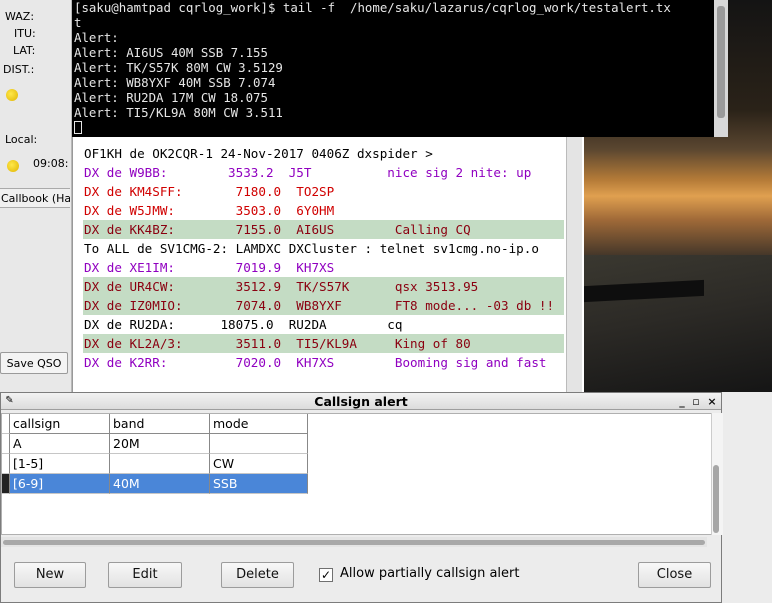  I want to click on maximize-icon: ▫, so click(696, 401).